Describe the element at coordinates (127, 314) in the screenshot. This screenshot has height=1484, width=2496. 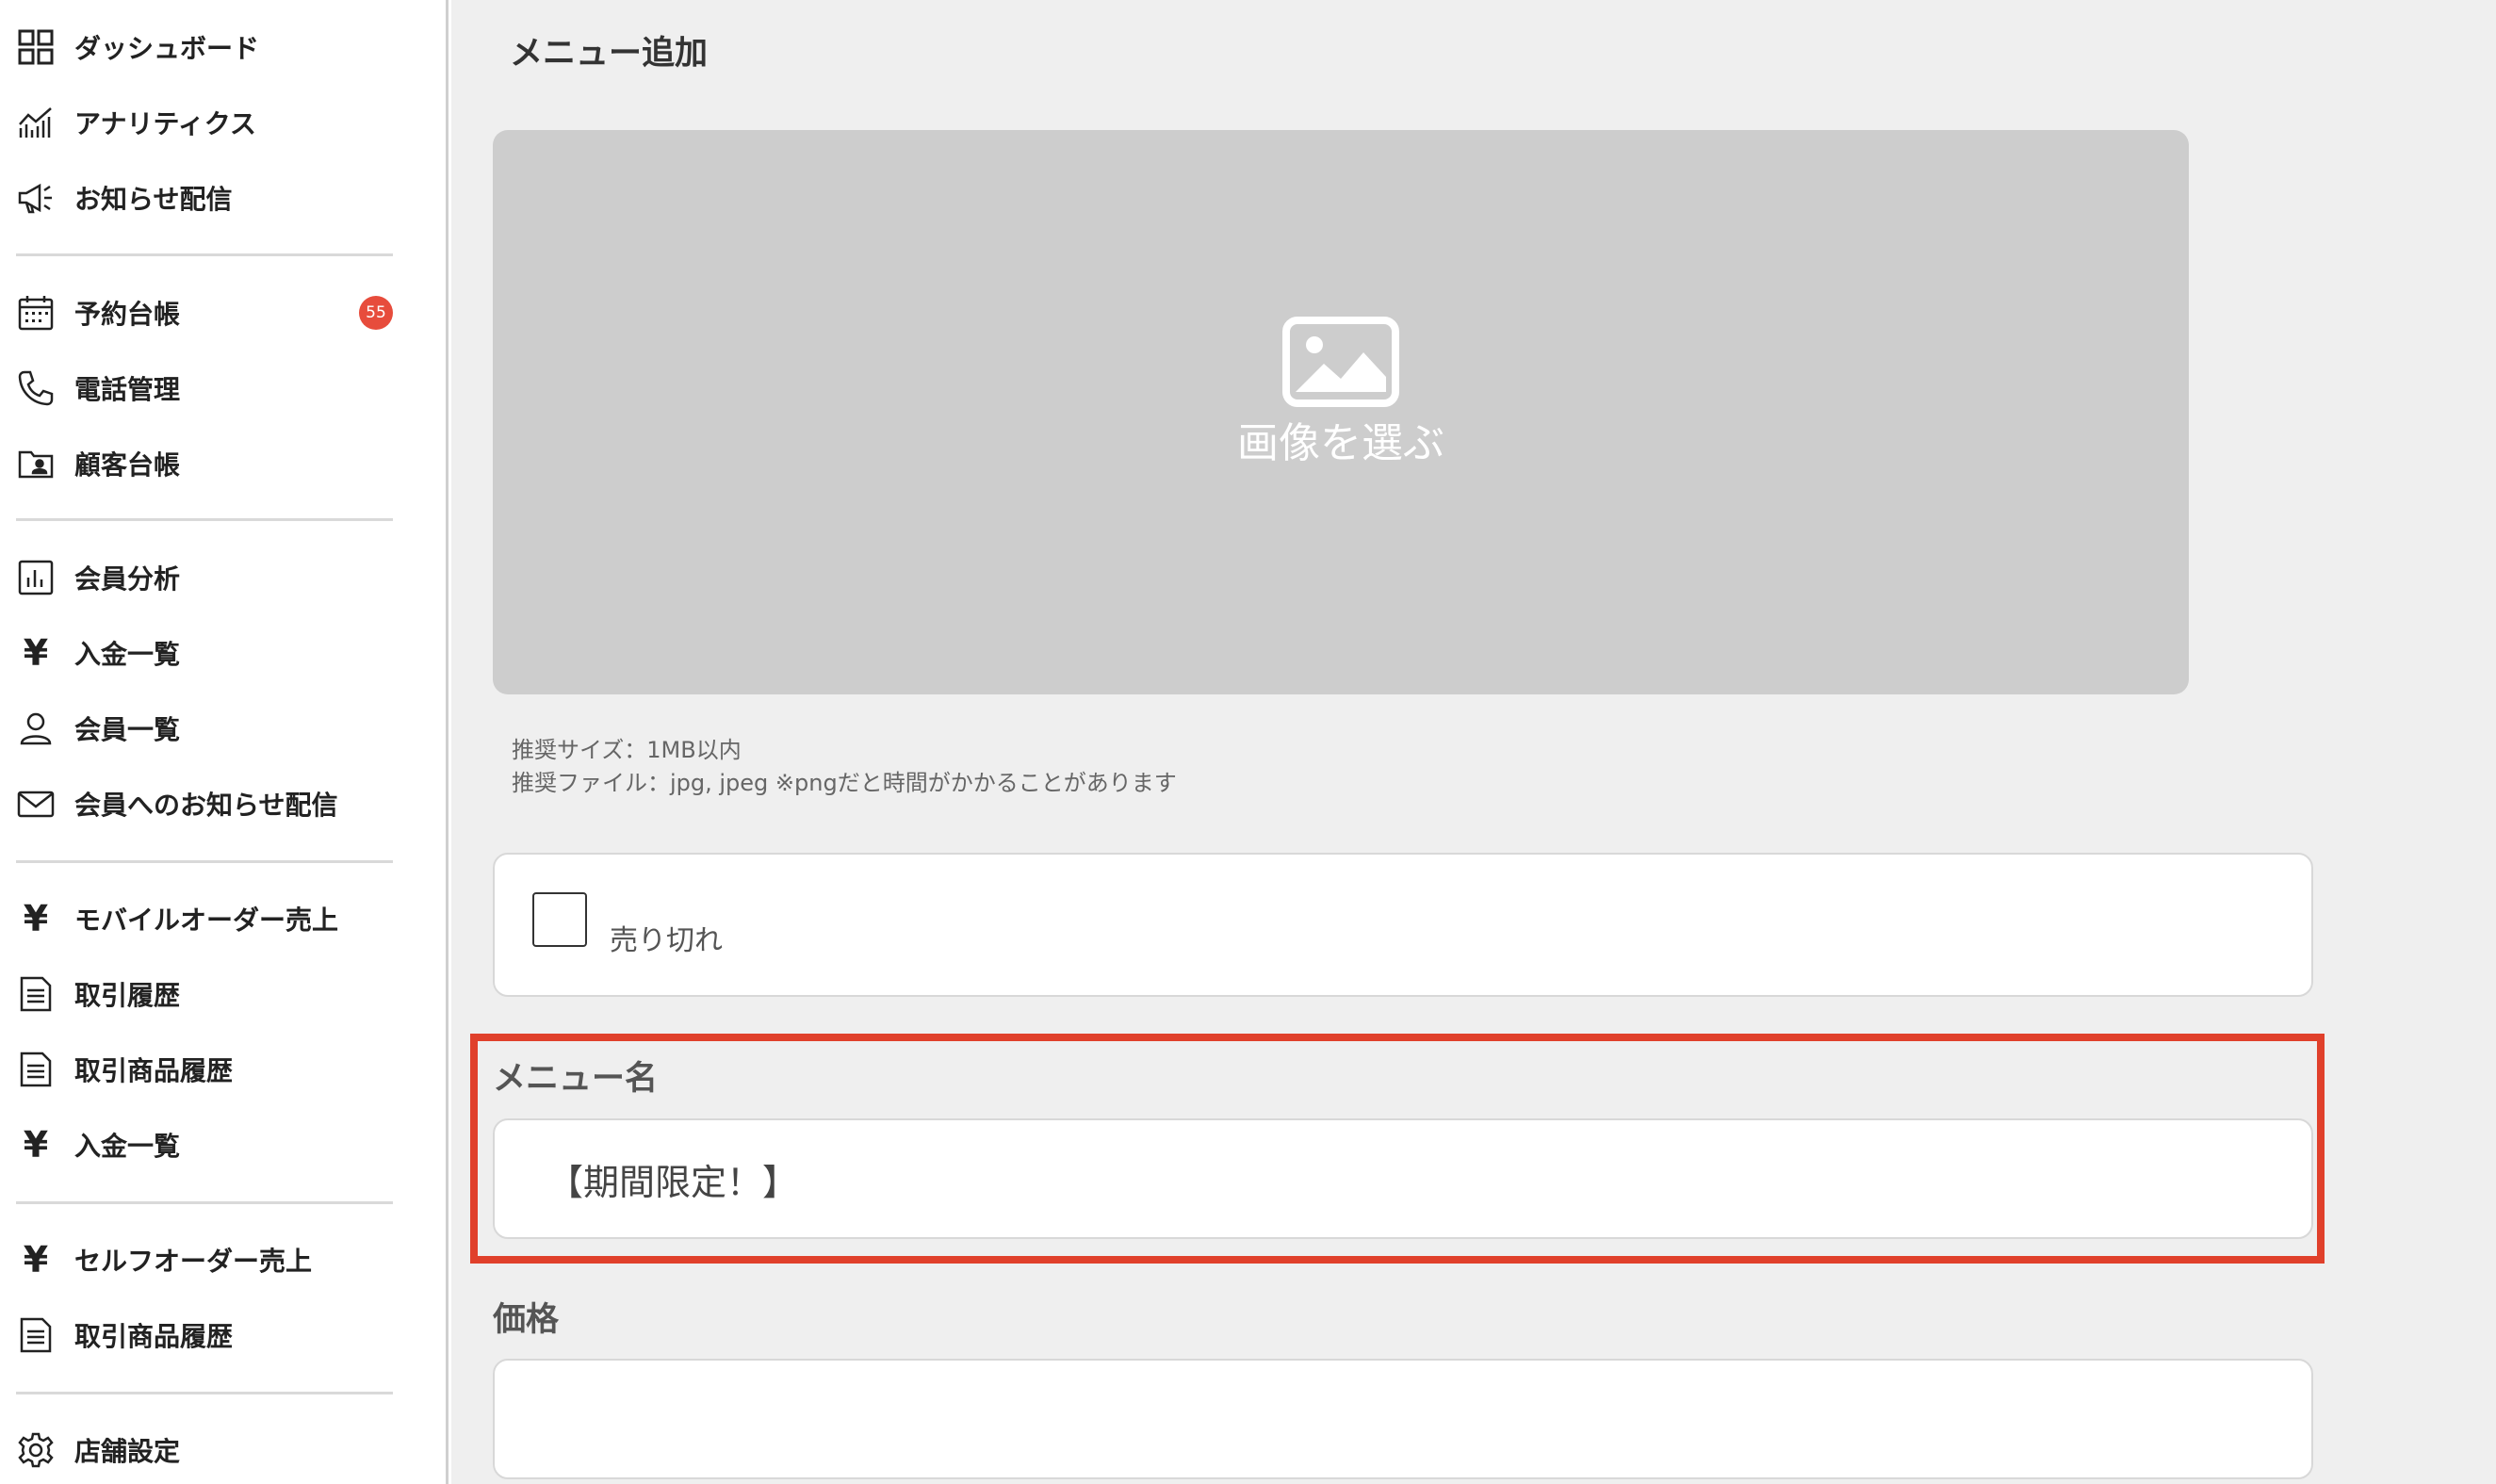
I see `sidebar-item-label: 予約台帳` at that location.